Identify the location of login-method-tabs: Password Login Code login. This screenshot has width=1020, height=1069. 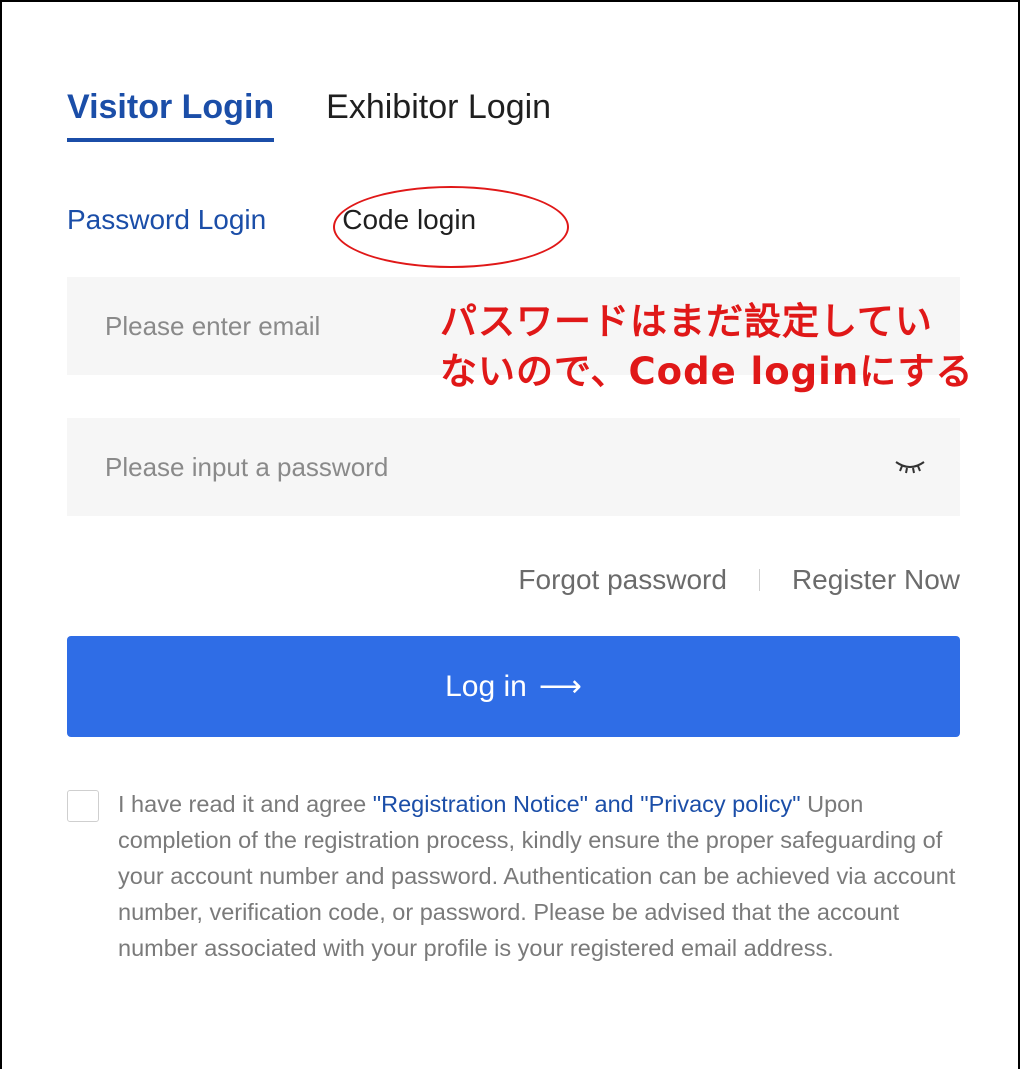
(271, 220).